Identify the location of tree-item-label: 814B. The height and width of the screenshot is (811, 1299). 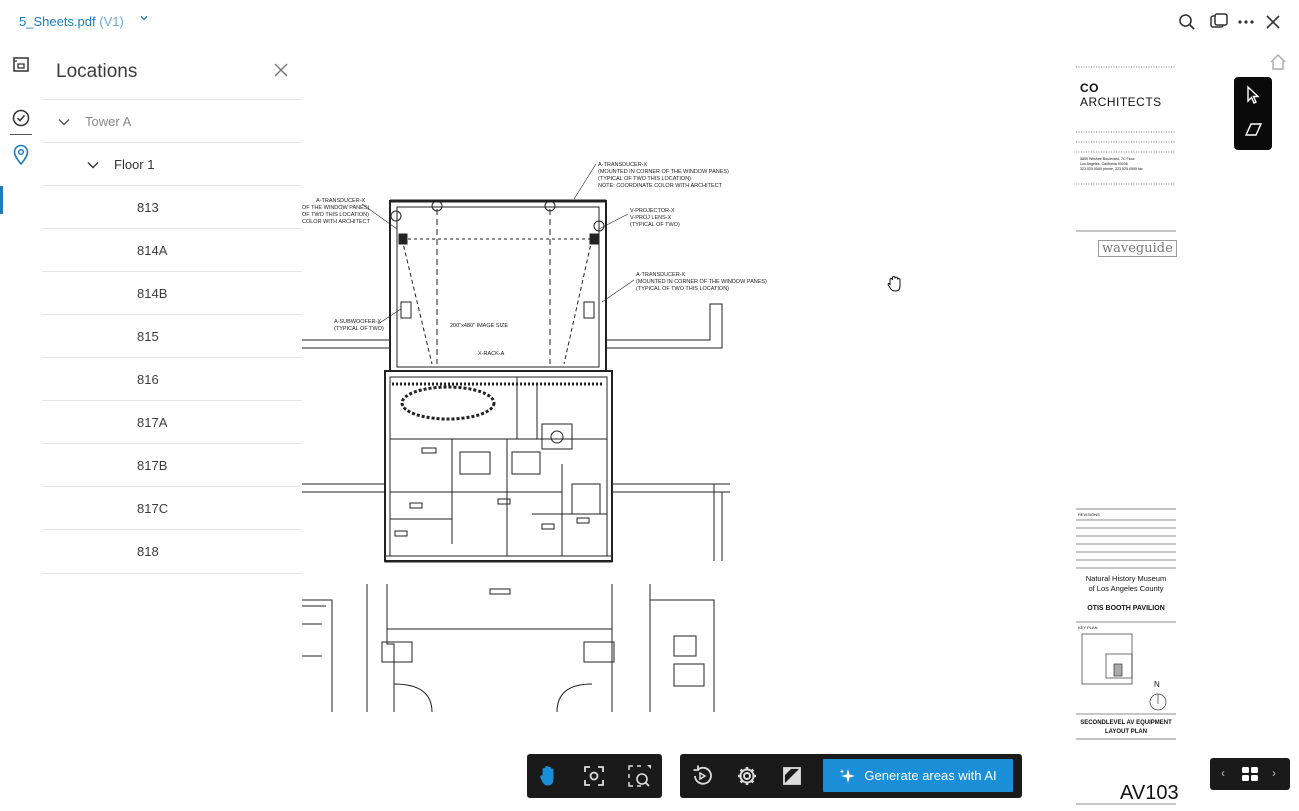
(152, 293).